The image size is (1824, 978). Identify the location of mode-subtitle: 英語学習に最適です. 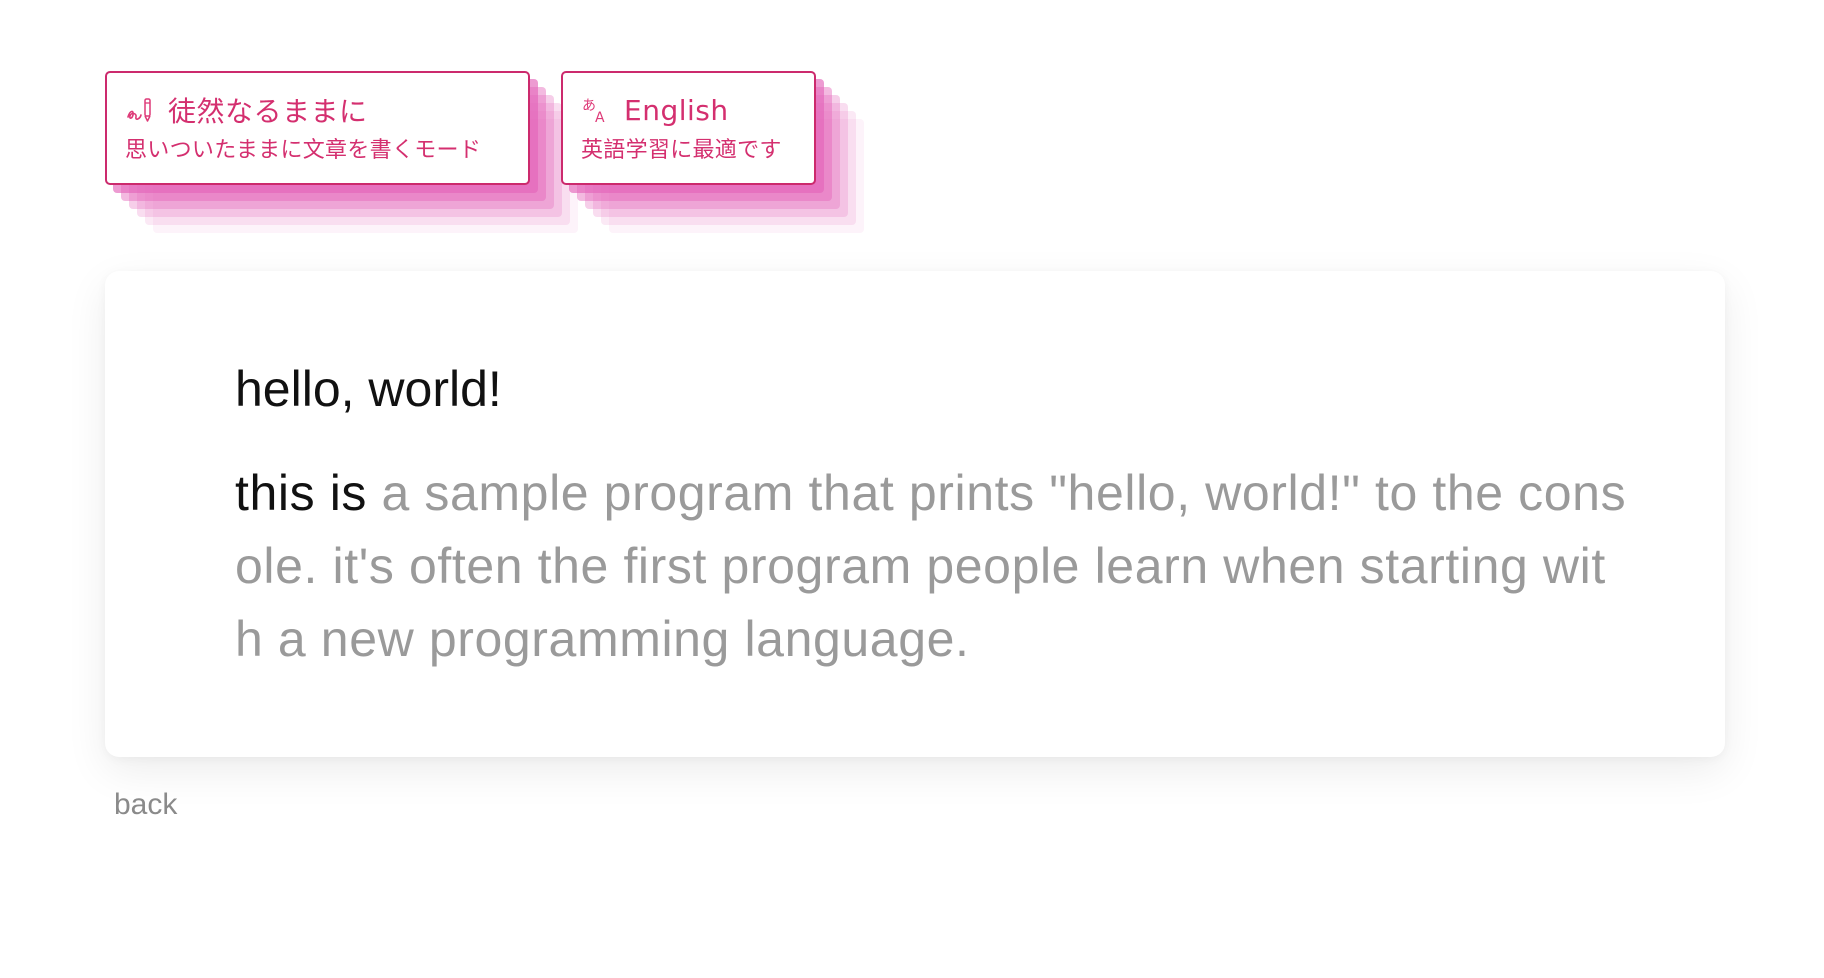
(681, 150).